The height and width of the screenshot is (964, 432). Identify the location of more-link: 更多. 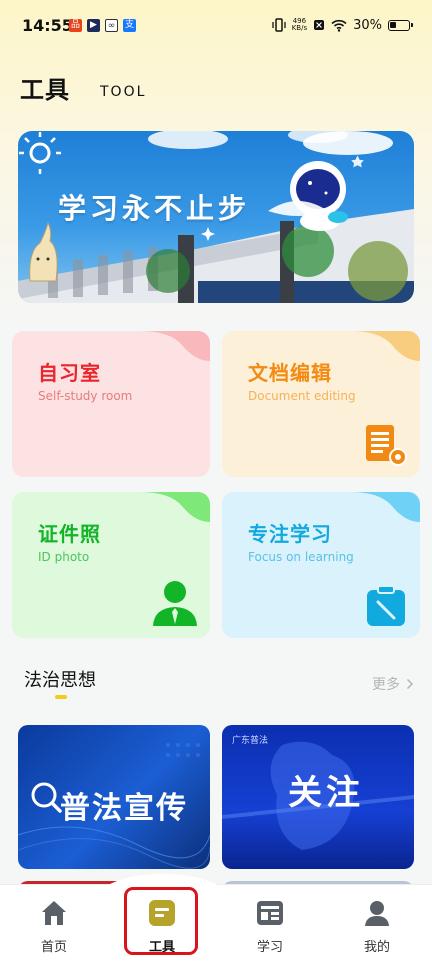
(393, 684).